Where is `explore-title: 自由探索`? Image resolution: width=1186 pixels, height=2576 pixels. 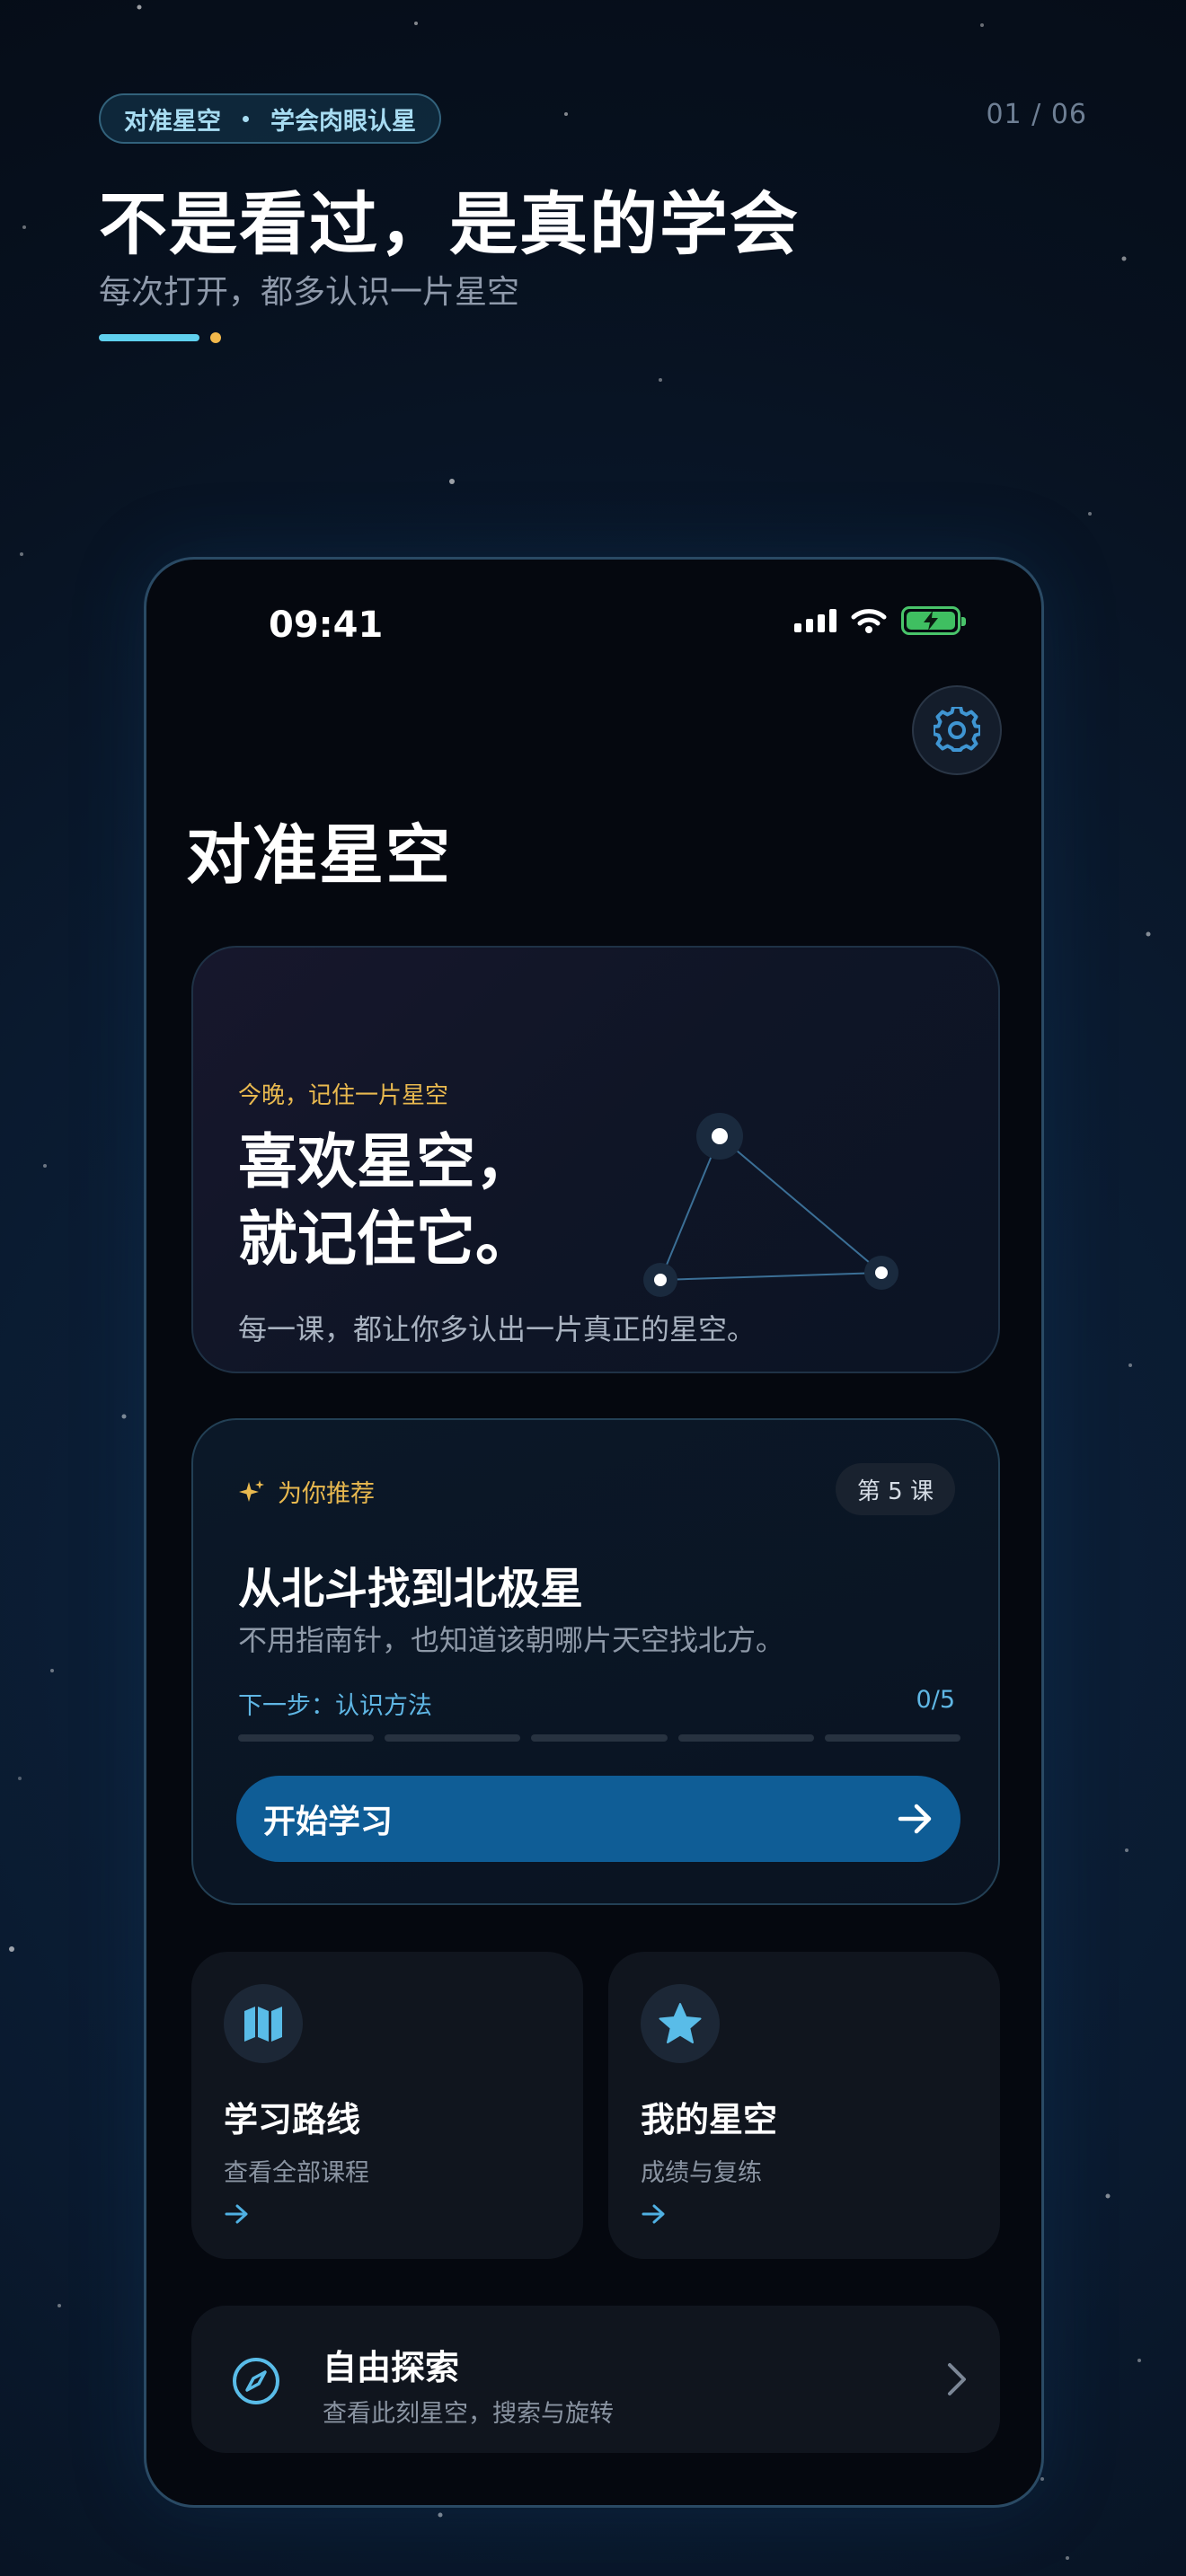 explore-title: 自由探索 is located at coordinates (391, 2367).